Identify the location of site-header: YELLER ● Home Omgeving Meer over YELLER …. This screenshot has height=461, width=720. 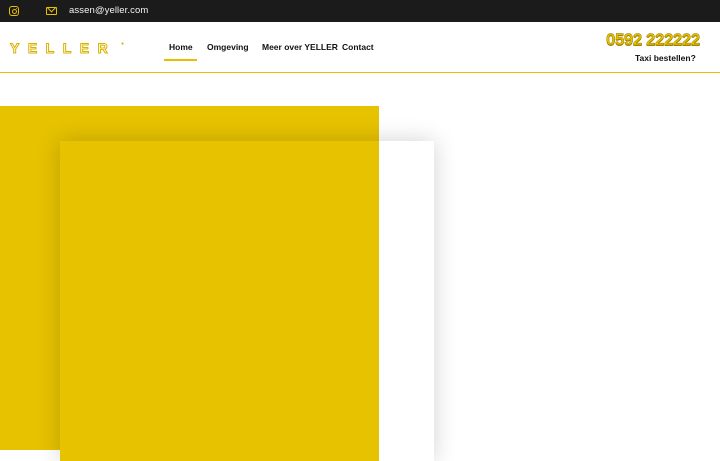
(360, 47).